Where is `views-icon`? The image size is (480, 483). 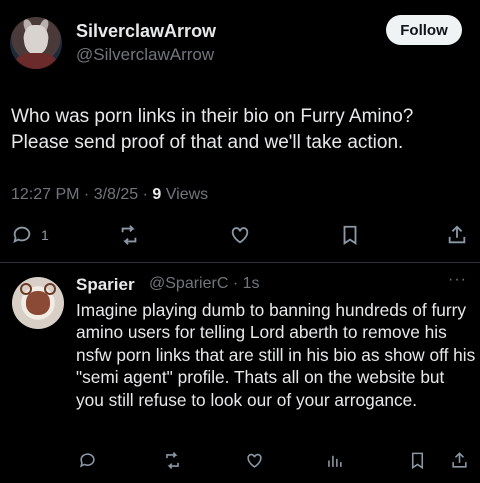 views-icon is located at coordinates (335, 461).